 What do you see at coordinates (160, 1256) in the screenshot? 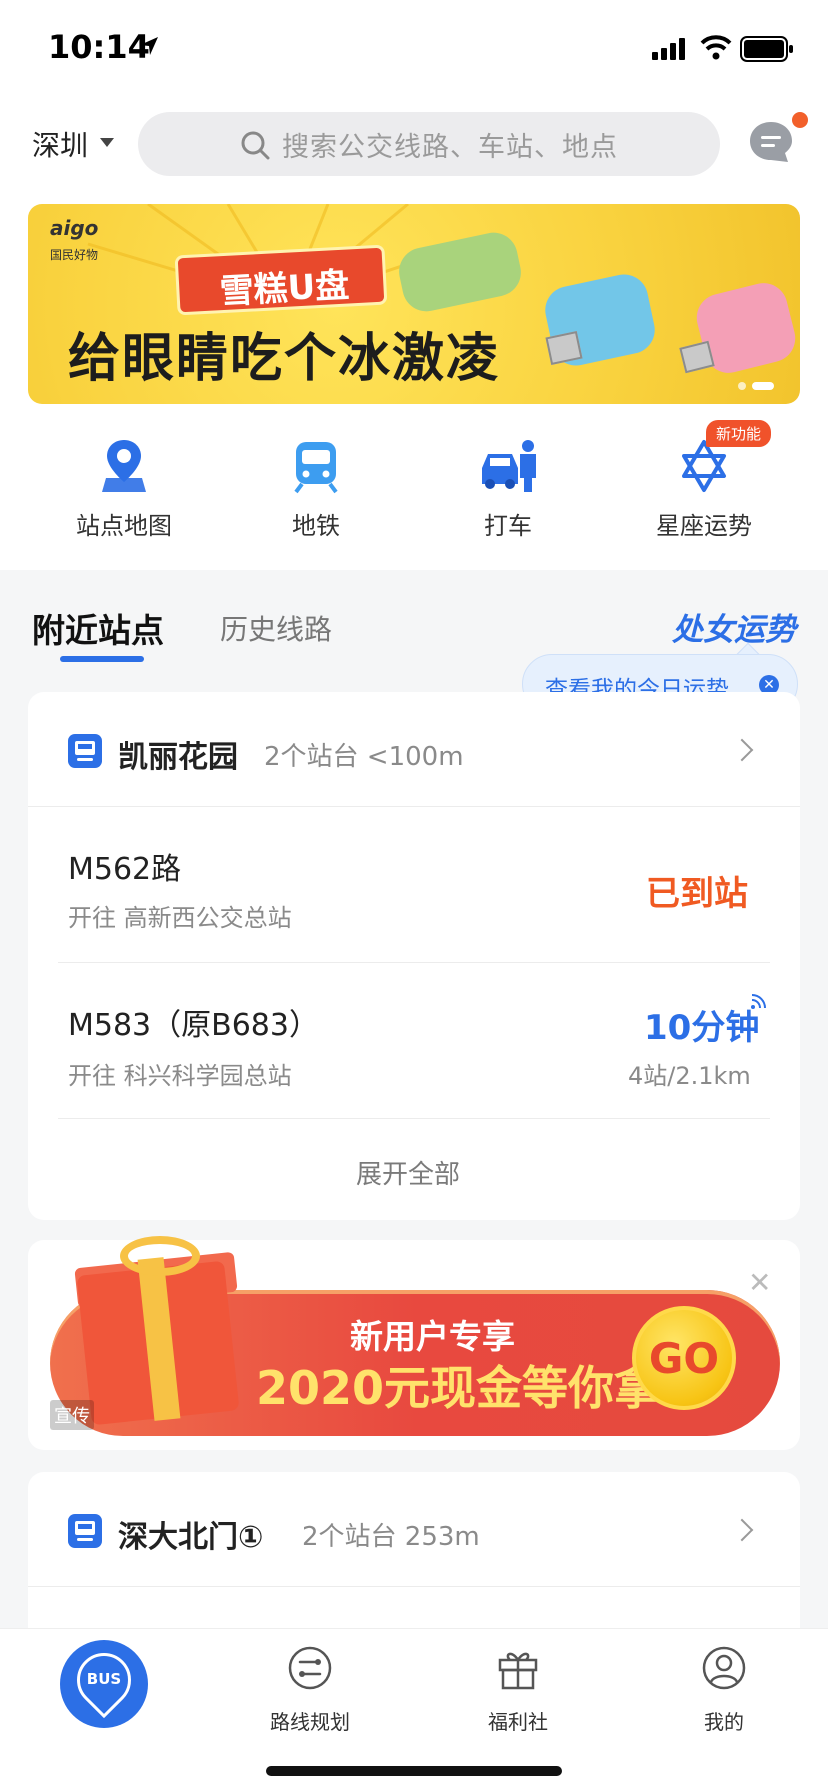
I see `gift-bow` at bounding box center [160, 1256].